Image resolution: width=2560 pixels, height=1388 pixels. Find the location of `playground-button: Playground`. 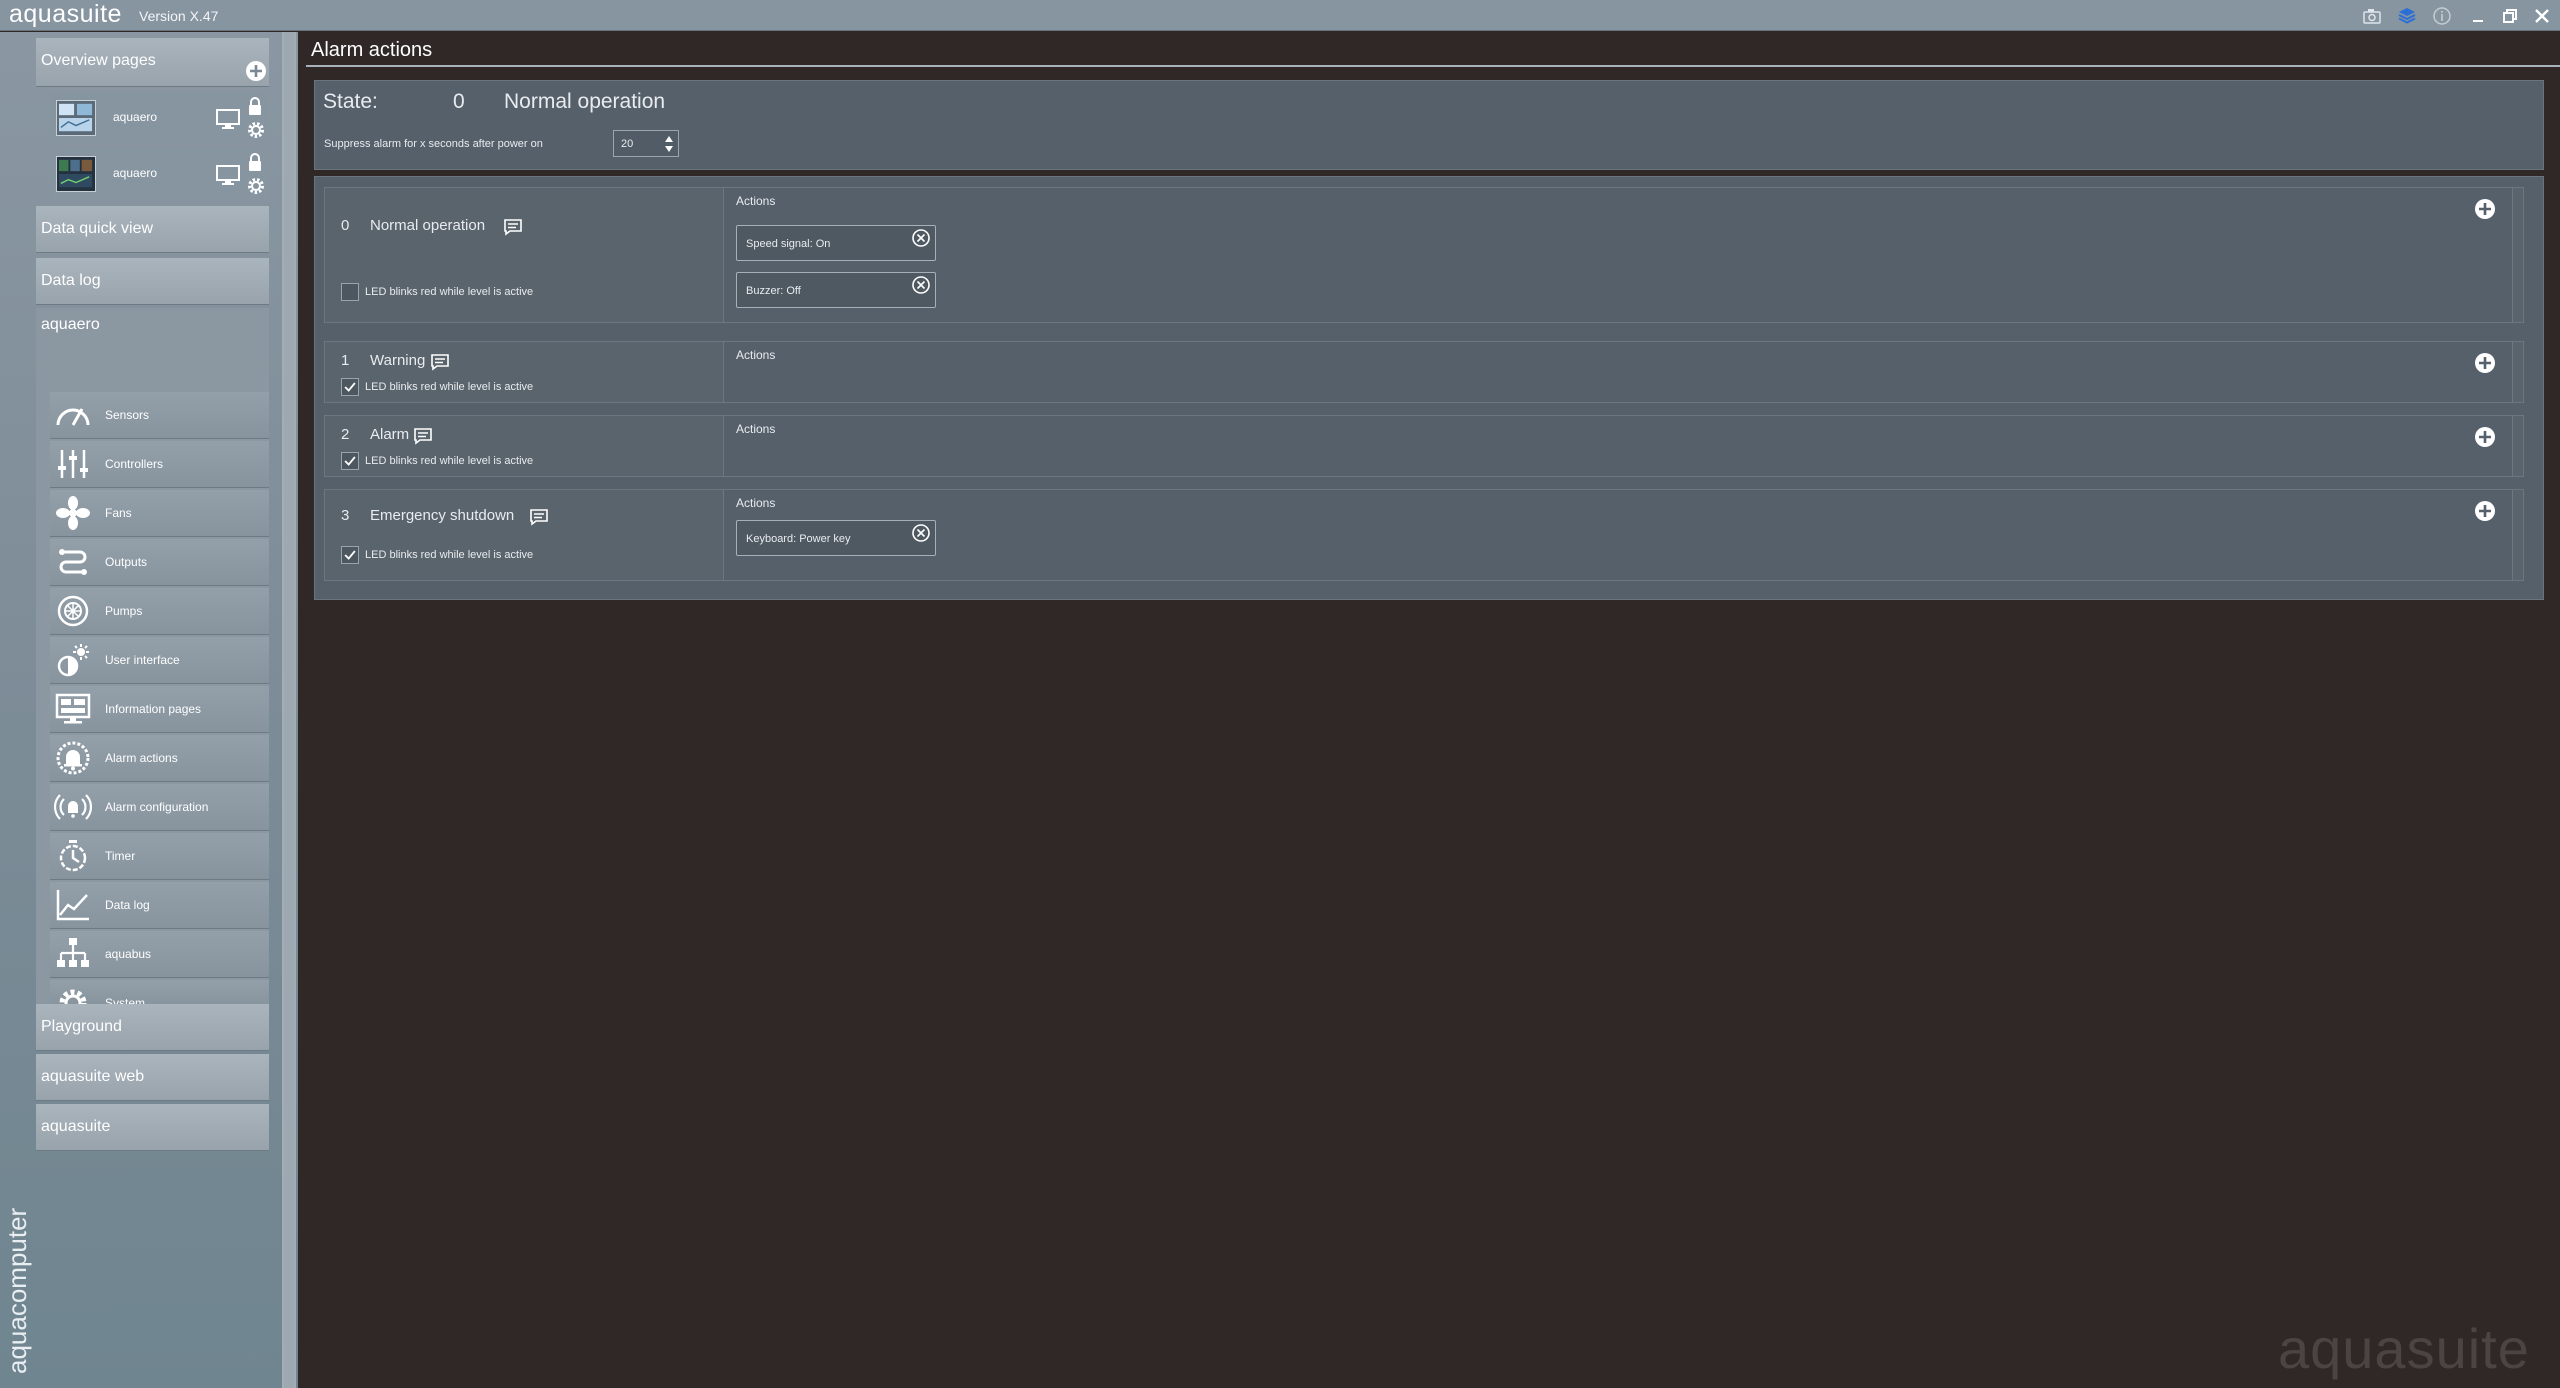

playground-button: Playground is located at coordinates (152, 1027).